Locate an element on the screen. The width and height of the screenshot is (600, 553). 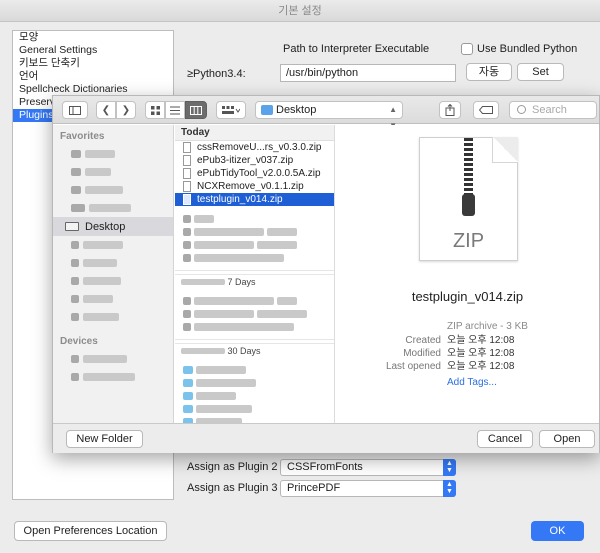
file-name: testplugin_v014.zip is located at coordinates (240, 199).